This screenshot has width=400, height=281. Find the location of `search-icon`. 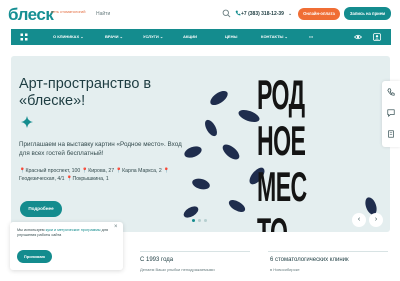

search-icon is located at coordinates (226, 13).